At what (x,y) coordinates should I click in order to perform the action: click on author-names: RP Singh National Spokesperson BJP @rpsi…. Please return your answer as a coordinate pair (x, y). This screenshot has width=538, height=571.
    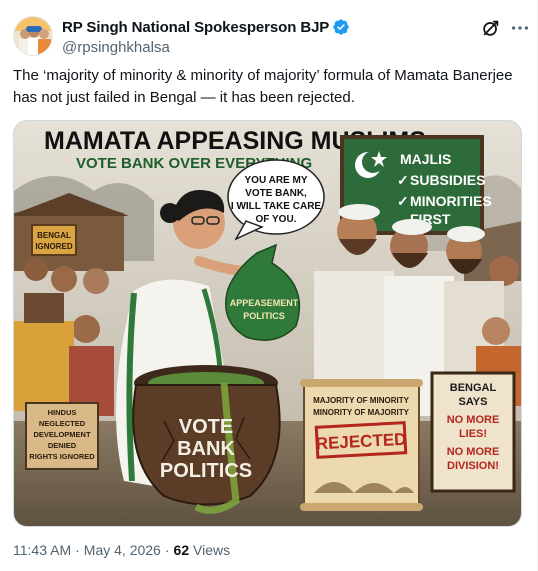
    Looking at the image, I should click on (206, 37).